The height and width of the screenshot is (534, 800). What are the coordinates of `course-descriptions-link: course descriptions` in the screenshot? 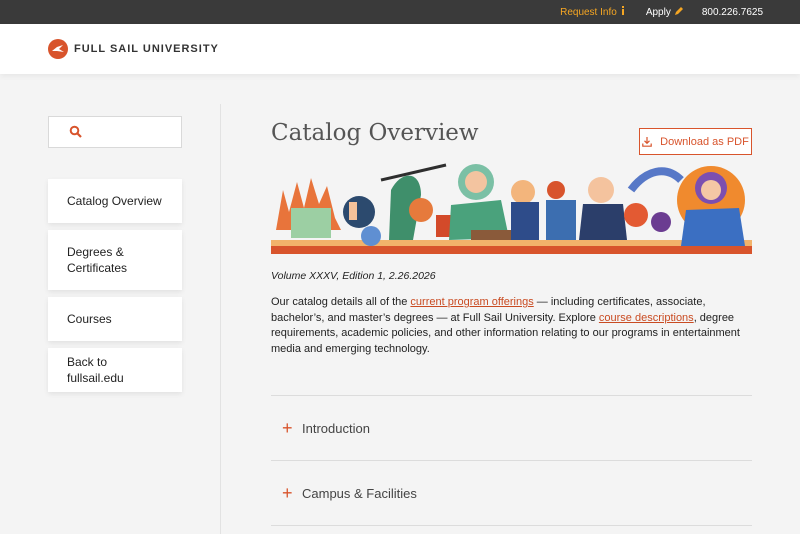 It's located at (646, 318).